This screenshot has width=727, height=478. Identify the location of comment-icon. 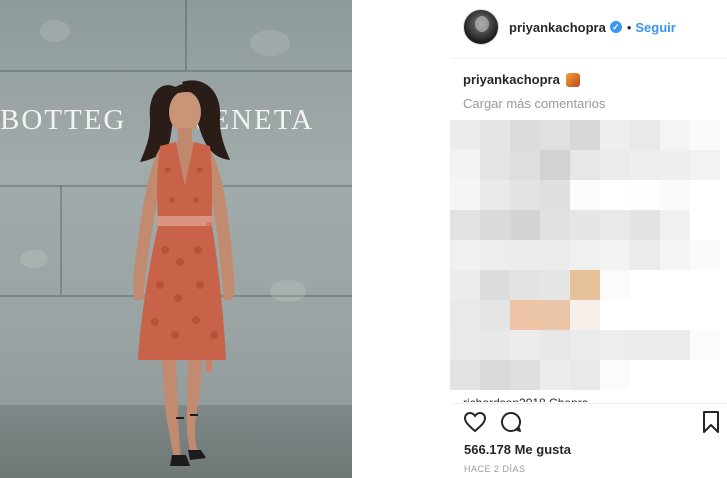
(511, 422).